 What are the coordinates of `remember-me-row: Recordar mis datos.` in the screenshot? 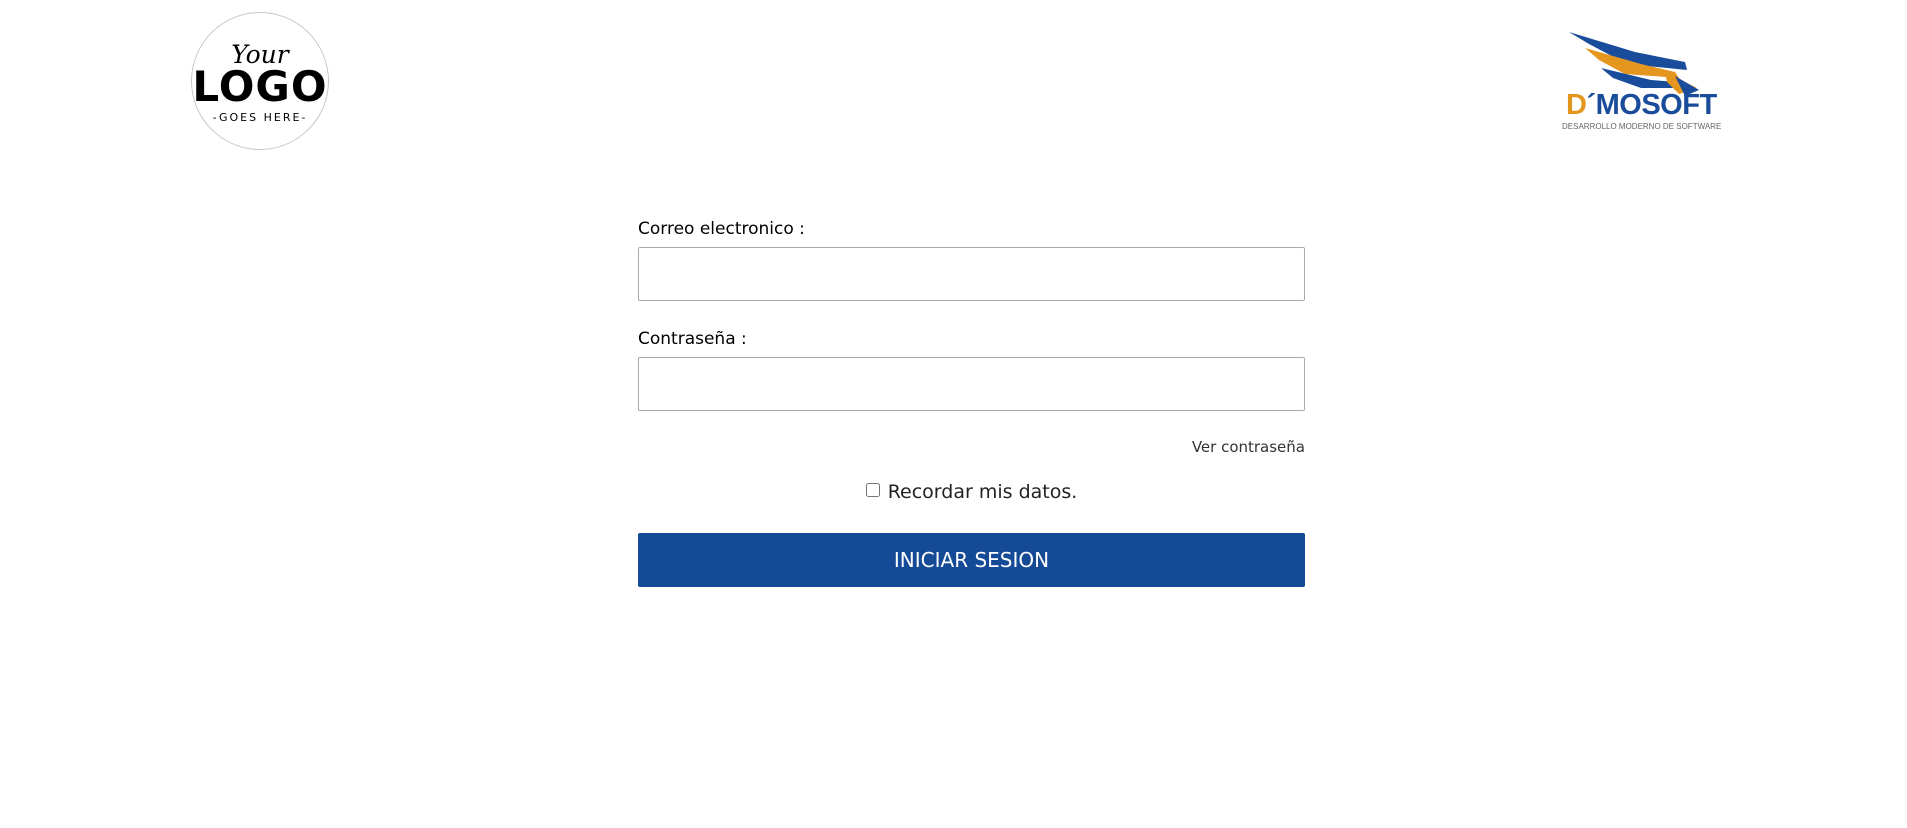 It's located at (971, 492).